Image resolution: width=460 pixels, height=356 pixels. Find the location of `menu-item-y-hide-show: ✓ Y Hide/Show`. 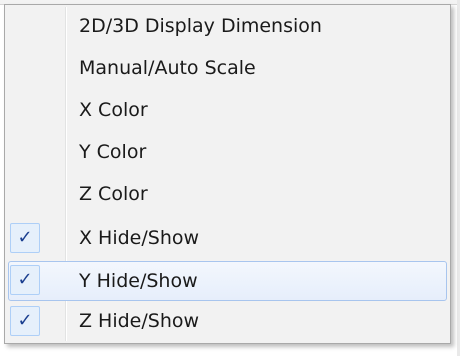

menu-item-y-hide-show: ✓ Y Hide/Show is located at coordinates (227, 281).